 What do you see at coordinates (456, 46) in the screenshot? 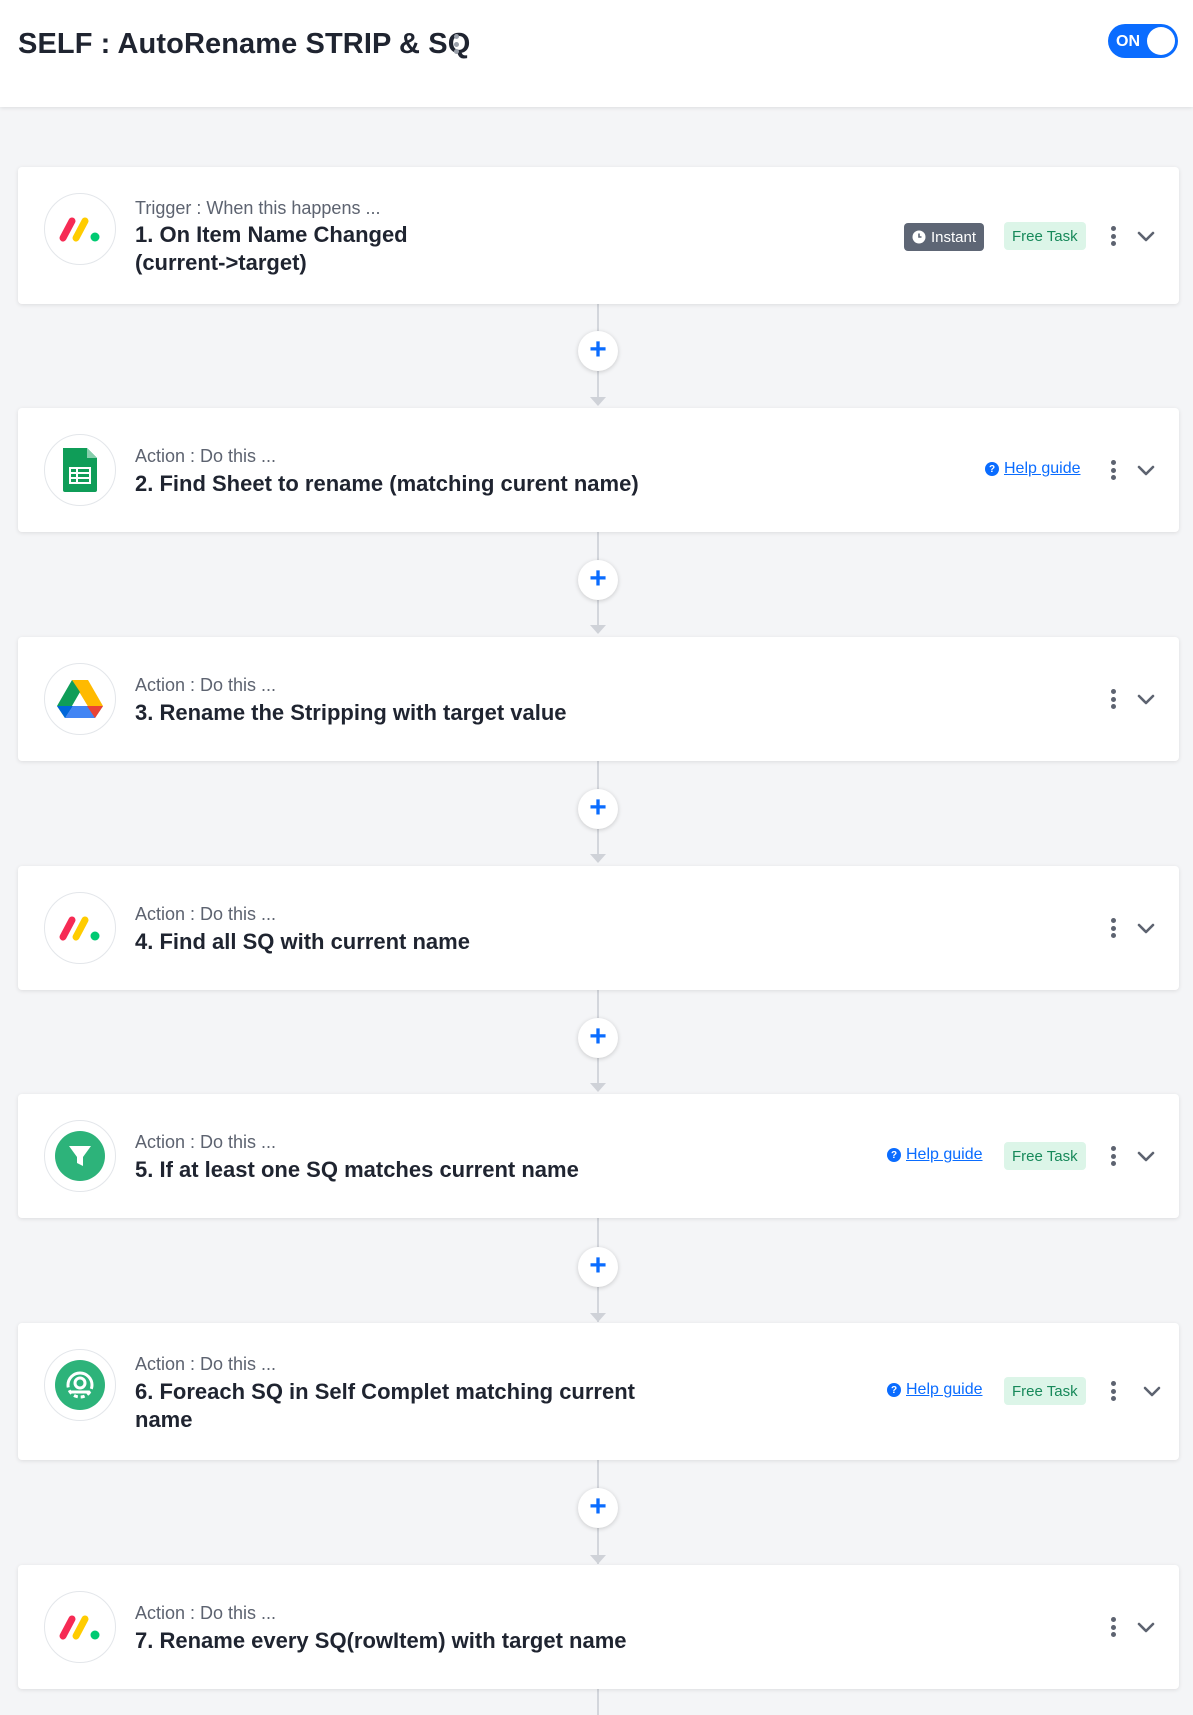
I see `workflow-menu-kebab-icon` at bounding box center [456, 46].